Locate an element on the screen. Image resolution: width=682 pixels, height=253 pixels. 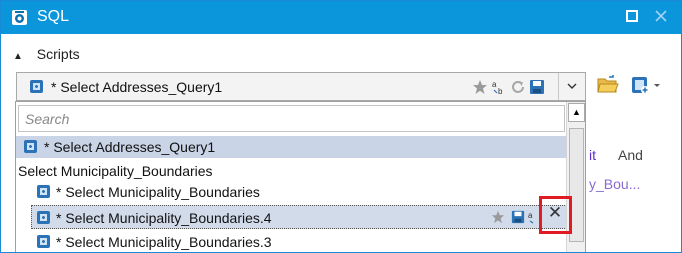
search-input is located at coordinates (291, 118).